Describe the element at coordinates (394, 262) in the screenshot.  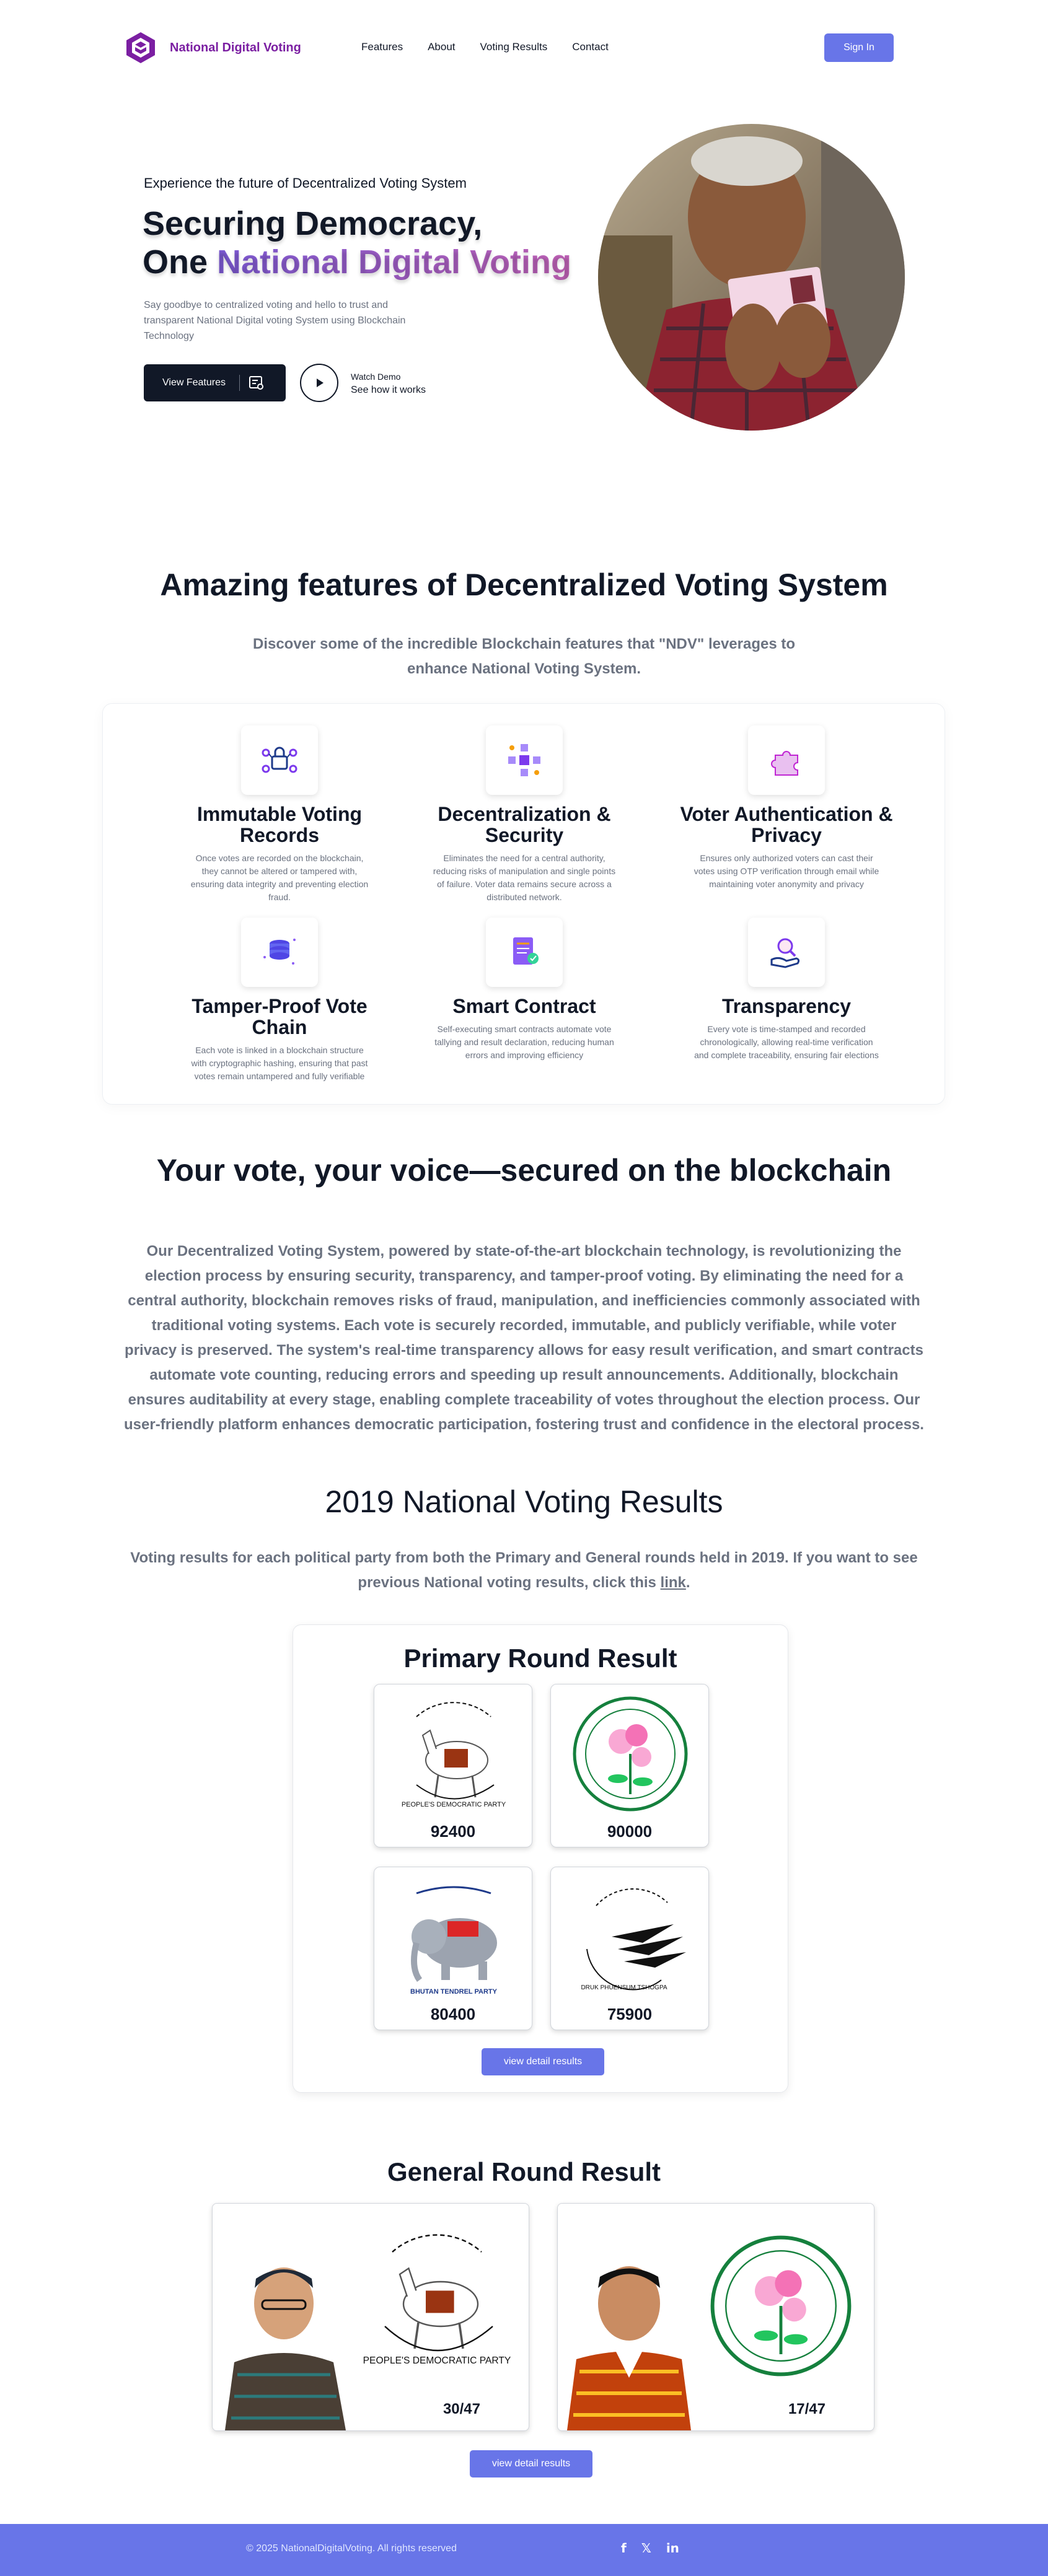
I see `hero-title-highlight: National Digital Voting` at that location.